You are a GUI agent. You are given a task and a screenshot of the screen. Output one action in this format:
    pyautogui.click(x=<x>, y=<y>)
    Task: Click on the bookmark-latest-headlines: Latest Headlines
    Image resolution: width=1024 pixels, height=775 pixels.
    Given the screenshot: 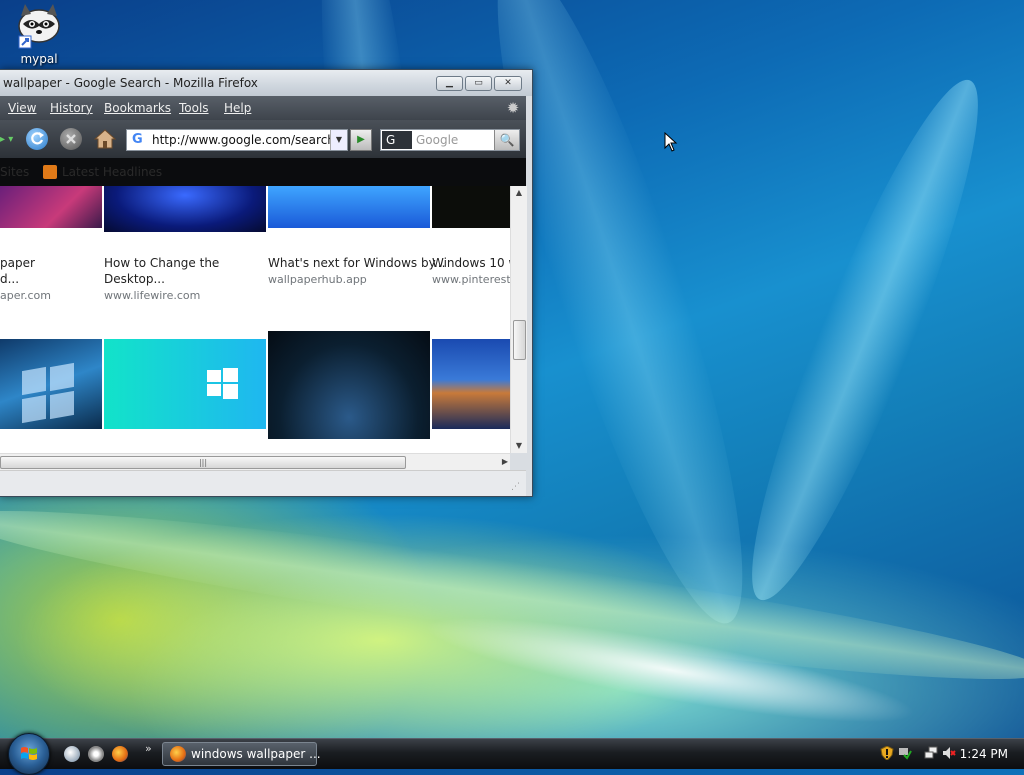 What is the action you would take?
    pyautogui.click(x=112, y=172)
    